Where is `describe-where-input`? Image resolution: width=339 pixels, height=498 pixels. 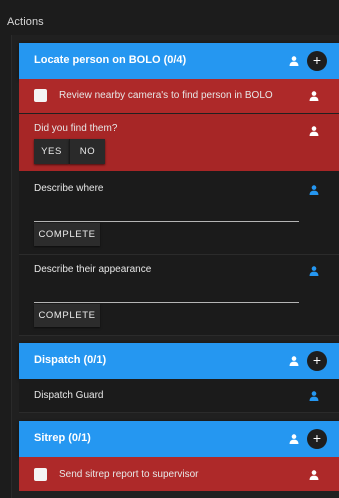
describe-where-input is located at coordinates (166, 211).